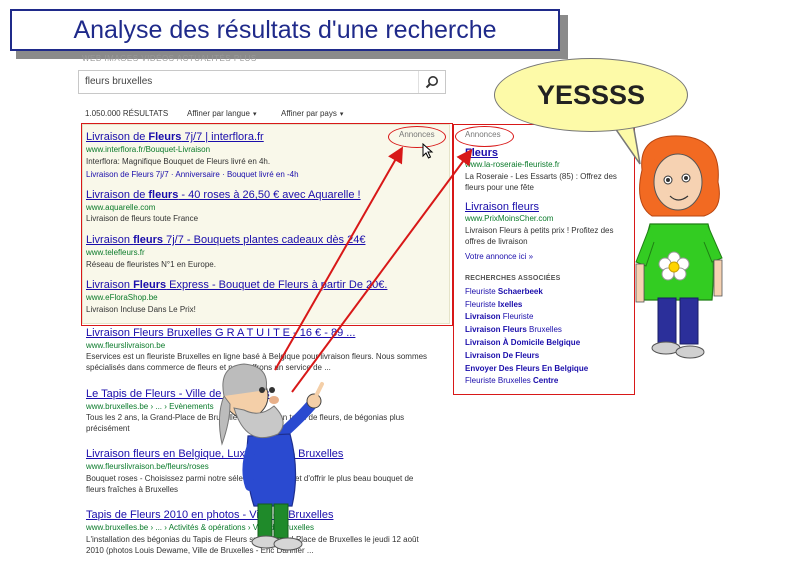 This screenshot has height=565, width=800. Describe the element at coordinates (591, 94) in the screenshot. I see `speech-bubble-text: YESSSS` at that location.